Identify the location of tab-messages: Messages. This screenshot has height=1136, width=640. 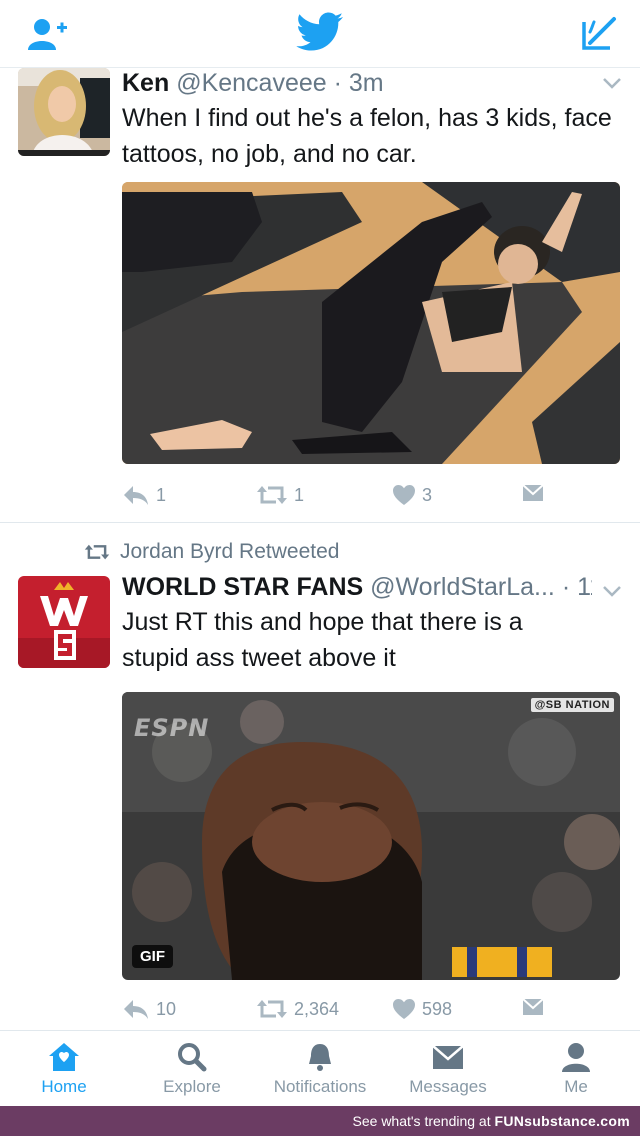
(448, 1069).